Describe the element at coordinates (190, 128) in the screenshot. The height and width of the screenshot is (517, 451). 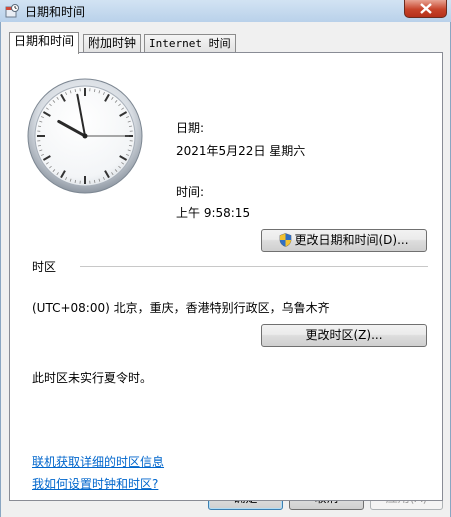
I see `date-label: 日期:` at that location.